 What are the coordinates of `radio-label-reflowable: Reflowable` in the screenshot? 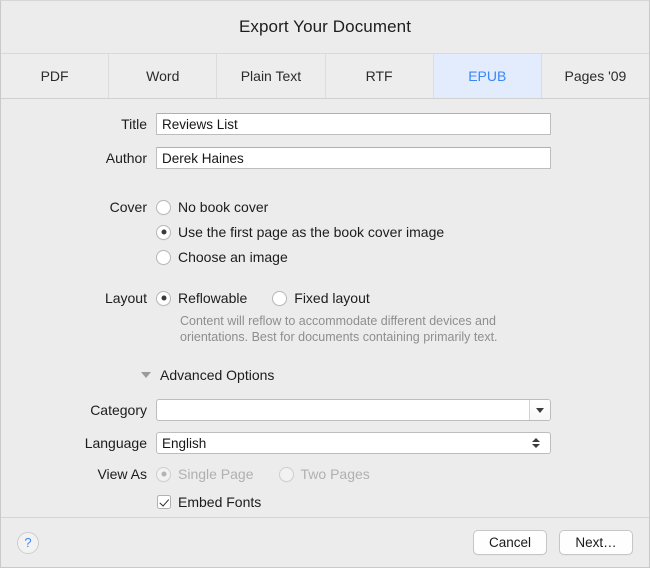 It's located at (213, 298).